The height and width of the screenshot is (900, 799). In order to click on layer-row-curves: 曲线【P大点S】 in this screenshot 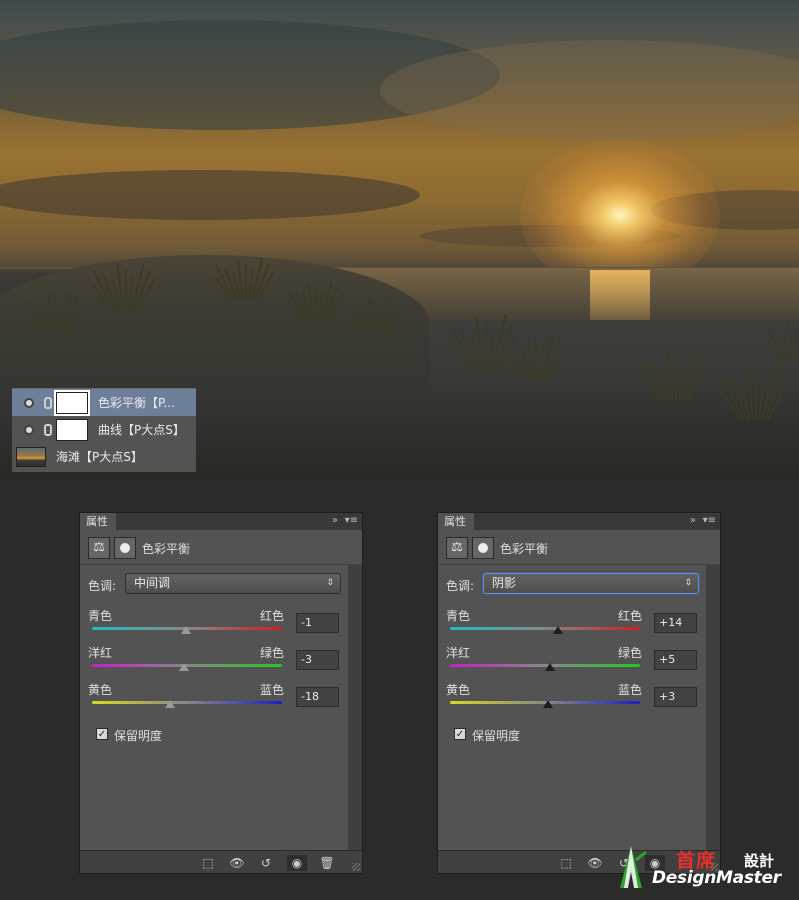, I will do `click(104, 429)`.